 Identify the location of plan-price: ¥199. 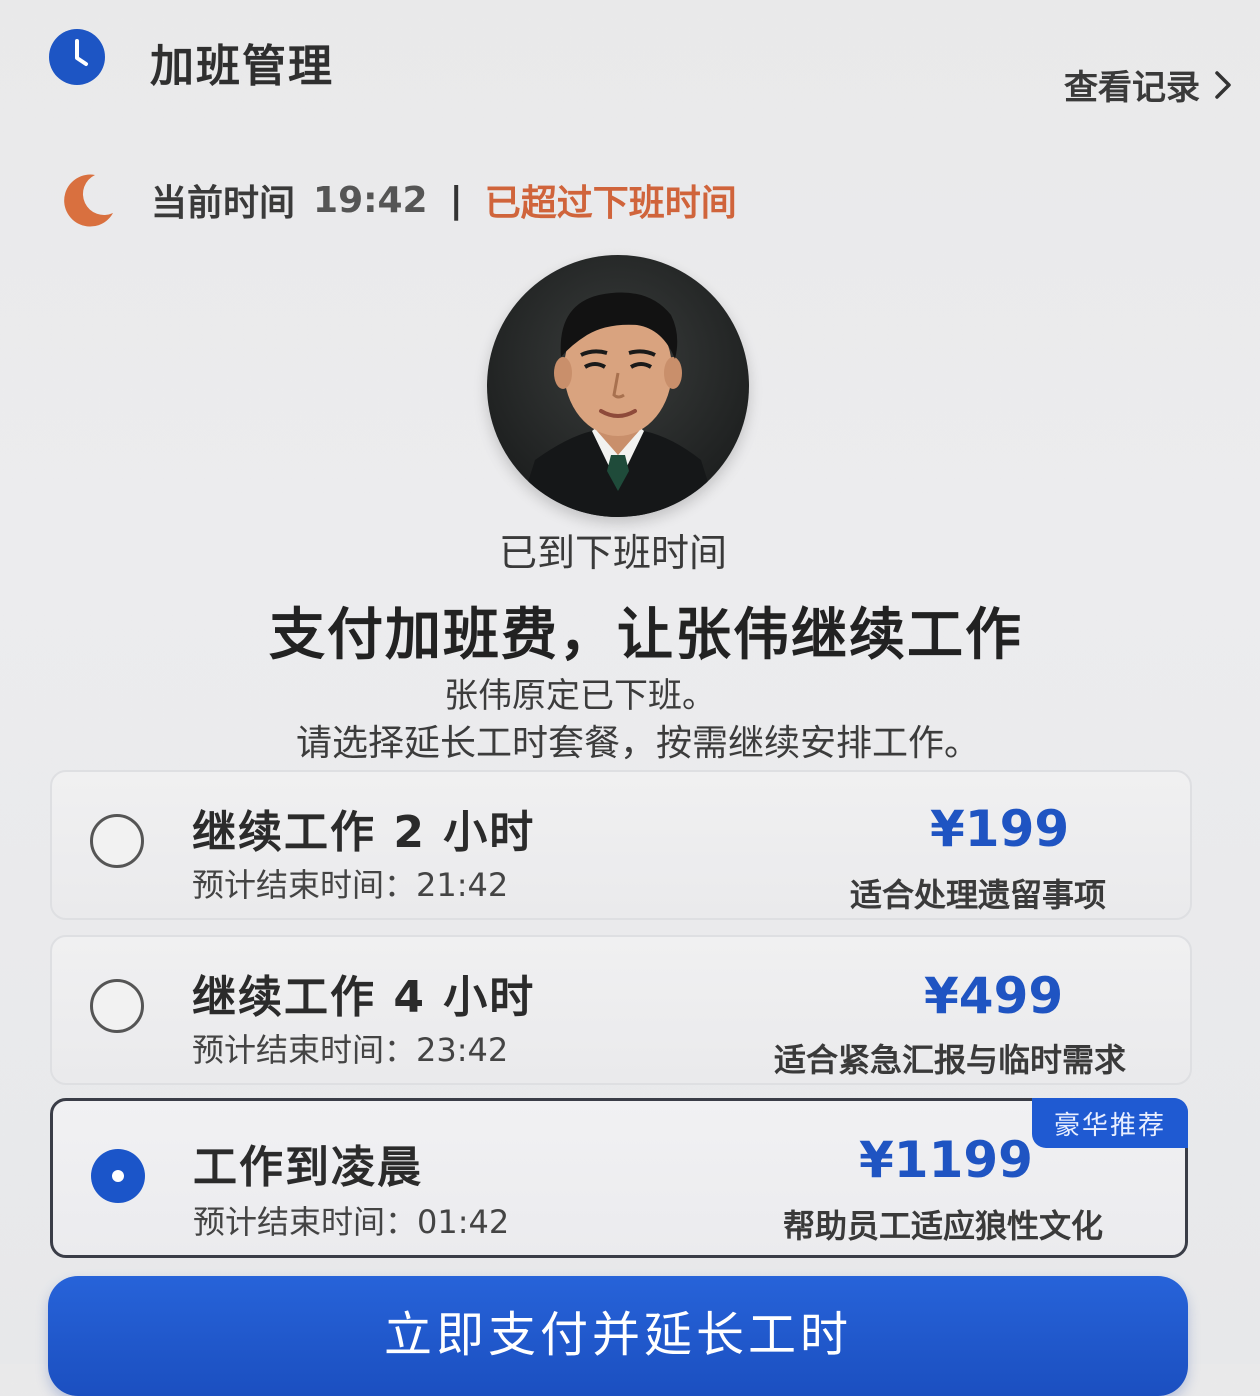
(1000, 829).